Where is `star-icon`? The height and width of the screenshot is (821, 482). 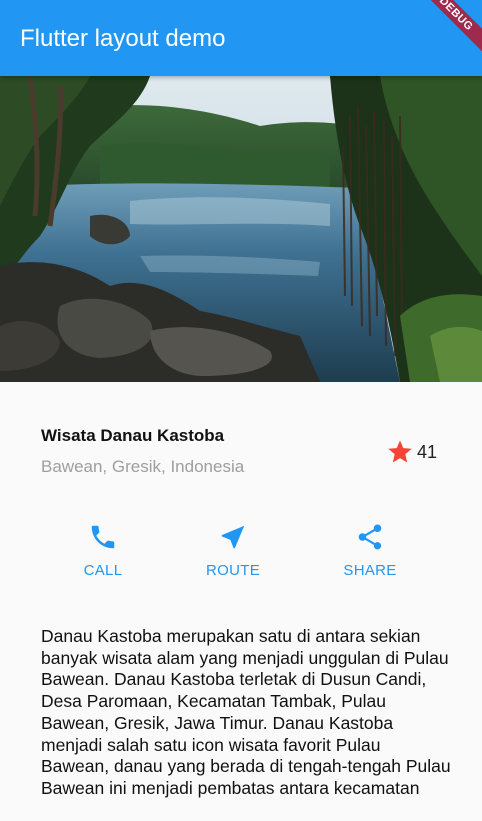
star-icon is located at coordinates (400, 452).